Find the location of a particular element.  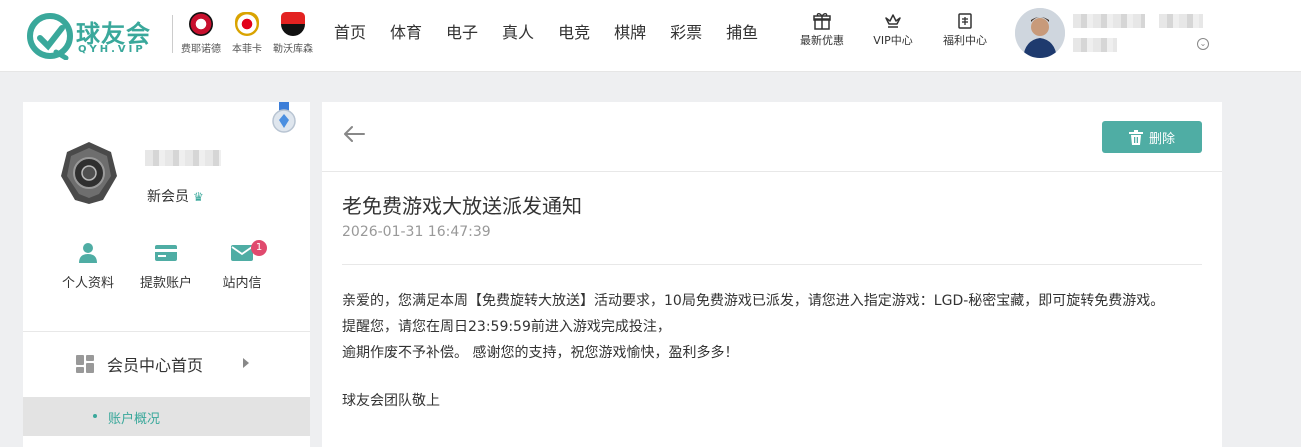

delete-button-label: 删除 is located at coordinates (1161, 139).